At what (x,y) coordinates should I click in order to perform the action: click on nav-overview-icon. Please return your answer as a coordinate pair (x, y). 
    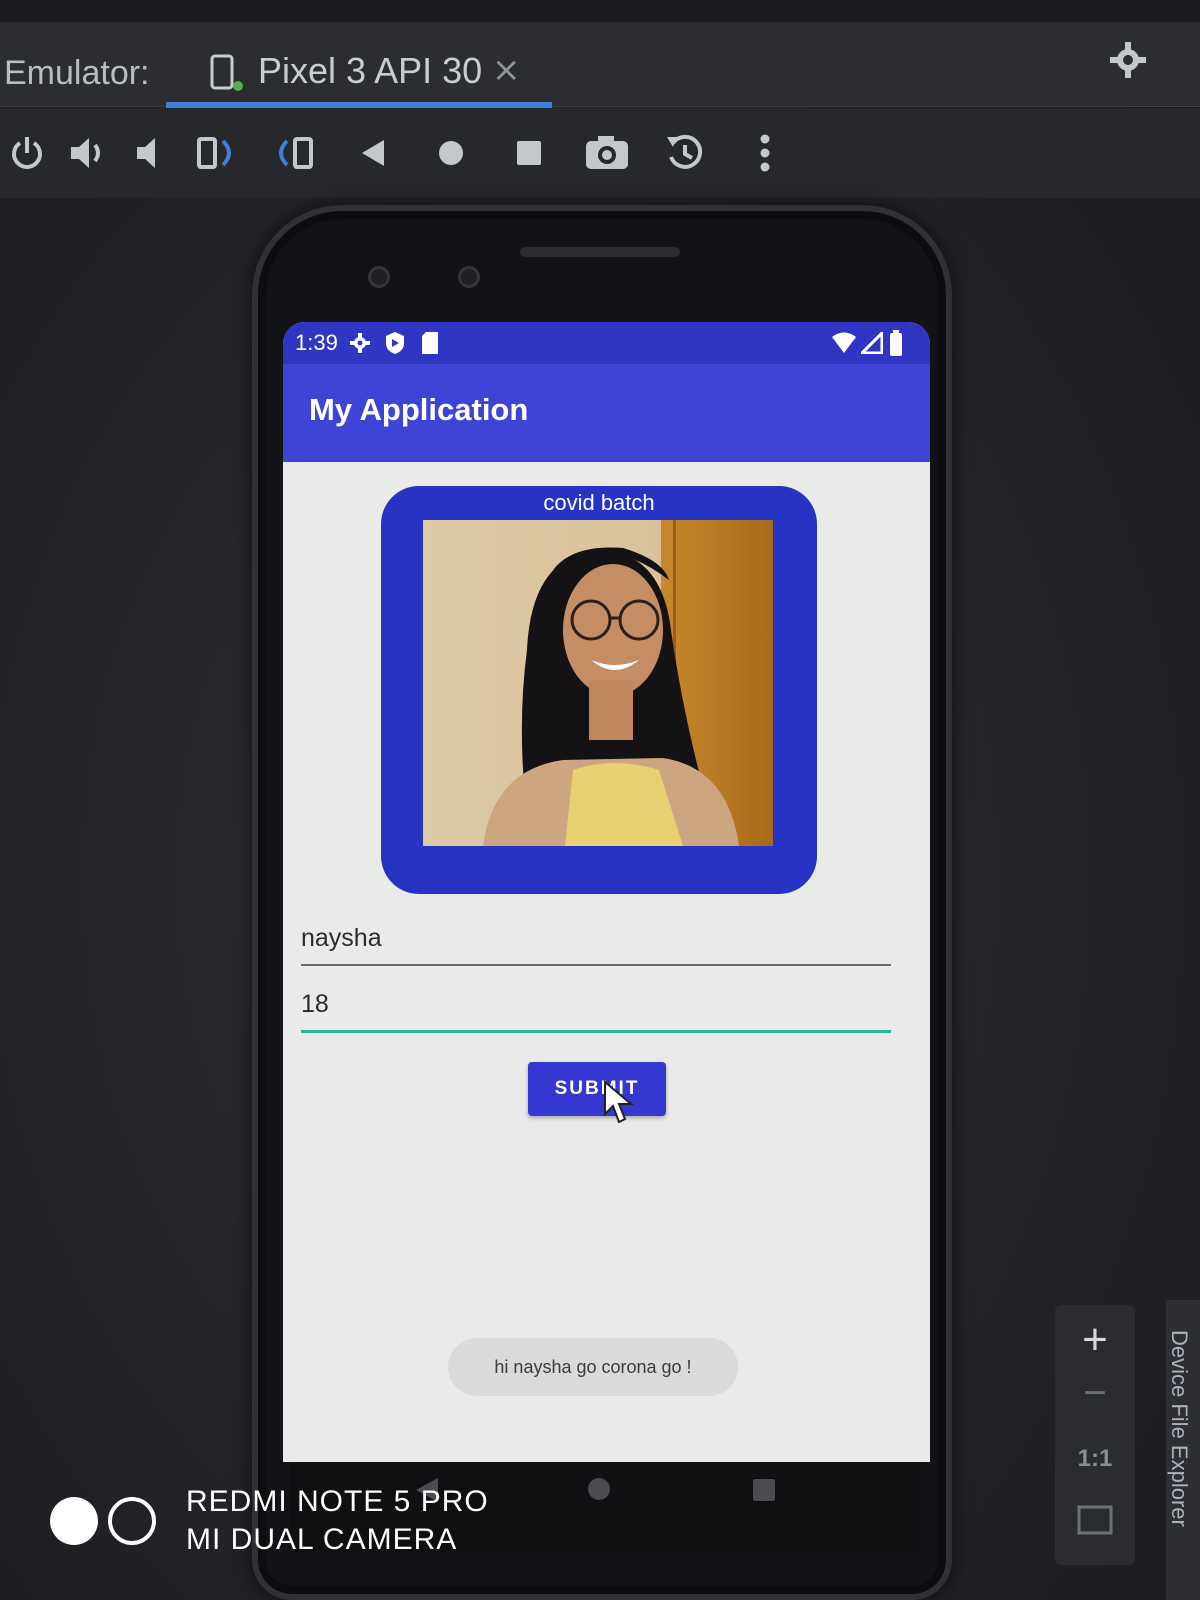
    Looking at the image, I should click on (764, 1492).